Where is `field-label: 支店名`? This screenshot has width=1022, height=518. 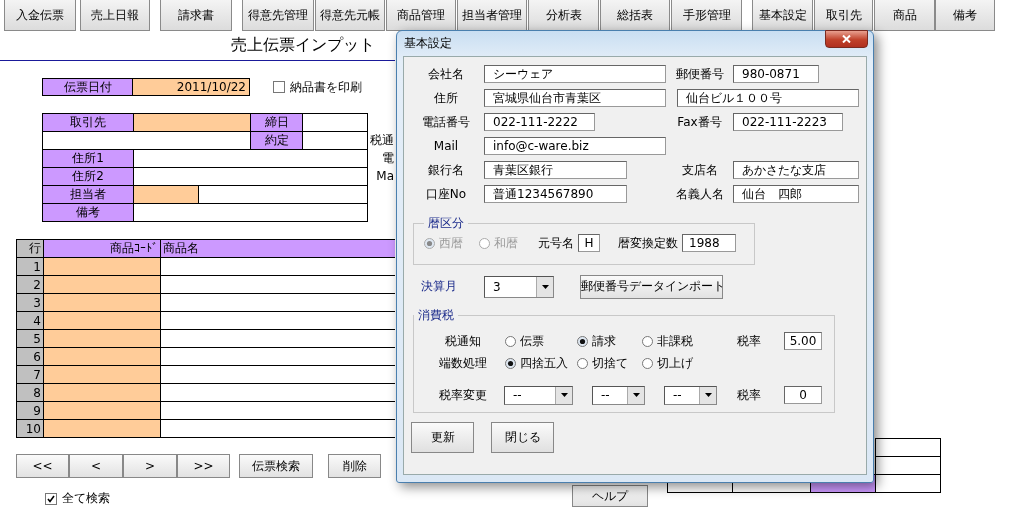 field-label: 支店名 is located at coordinates (699, 170).